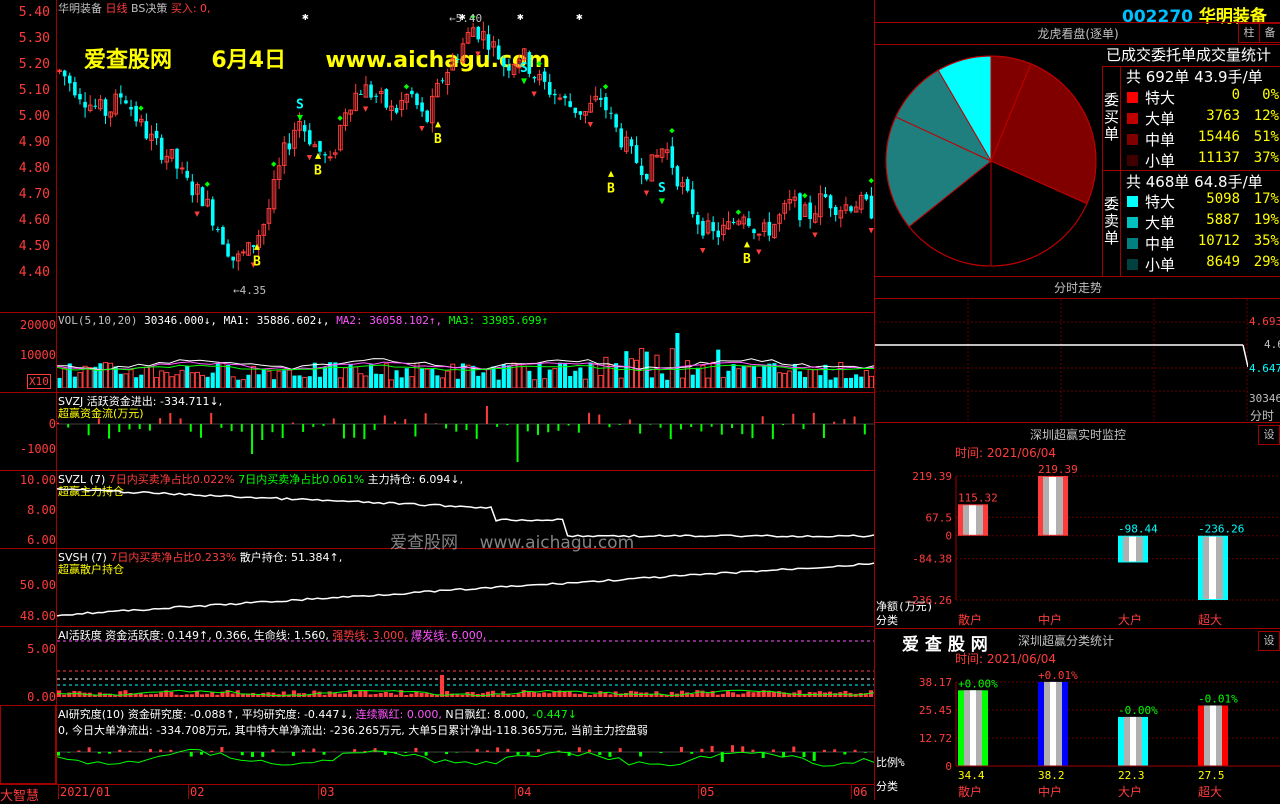  What do you see at coordinates (465, 666) in the screenshot?
I see `ai-activity-chart` at bounding box center [465, 666].